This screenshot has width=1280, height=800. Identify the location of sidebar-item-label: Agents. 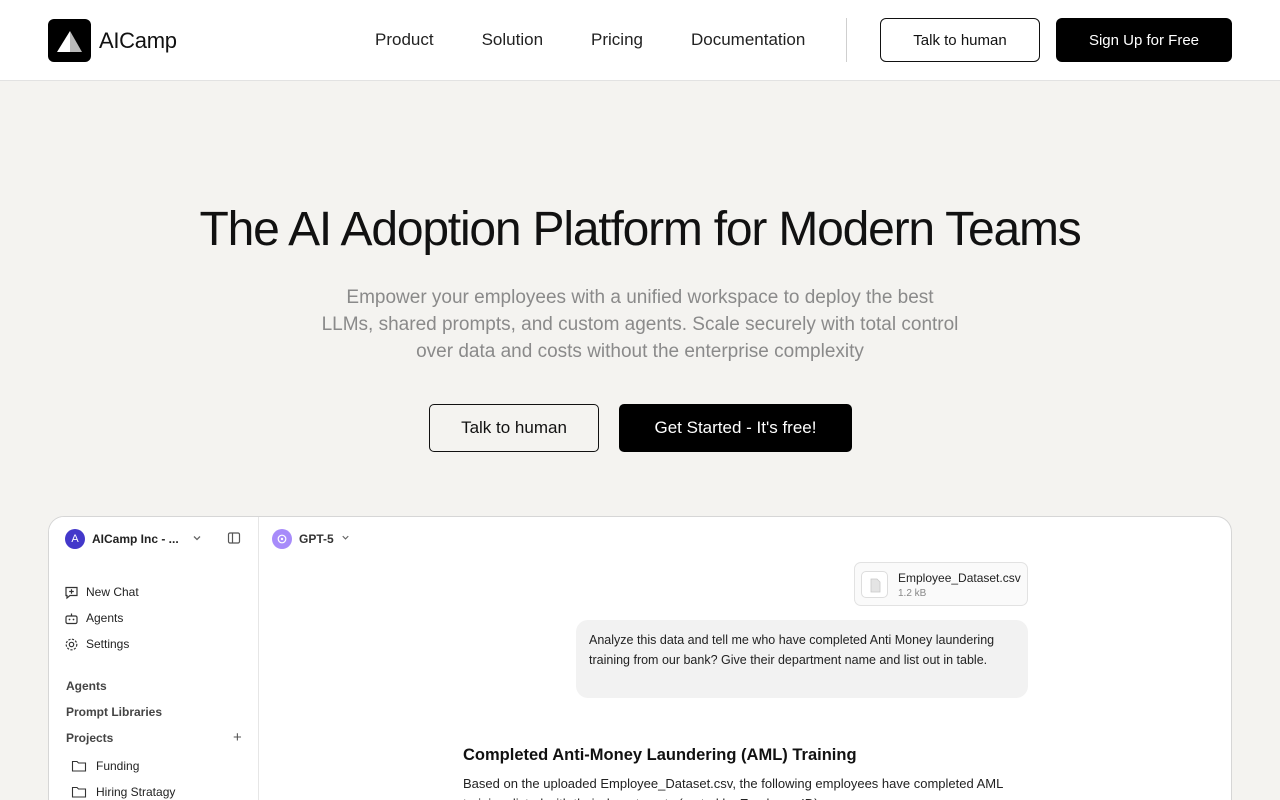
(105, 618).